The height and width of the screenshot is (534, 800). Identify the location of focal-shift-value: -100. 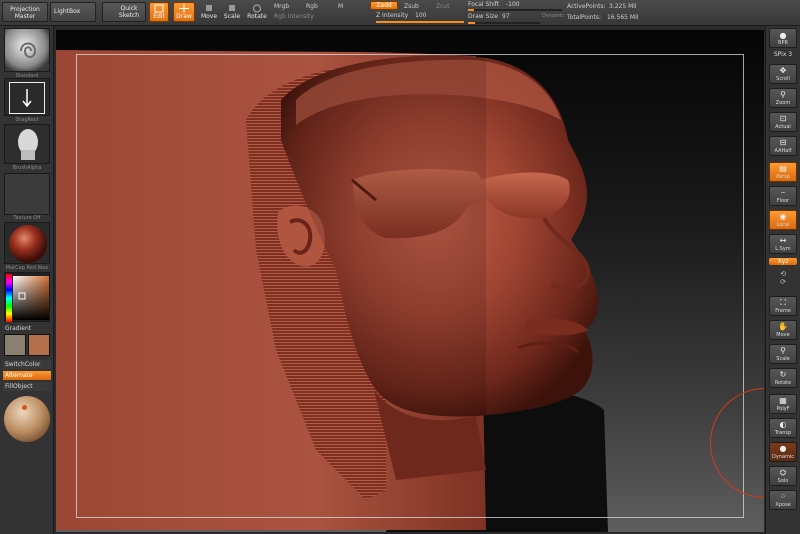
(513, 4).